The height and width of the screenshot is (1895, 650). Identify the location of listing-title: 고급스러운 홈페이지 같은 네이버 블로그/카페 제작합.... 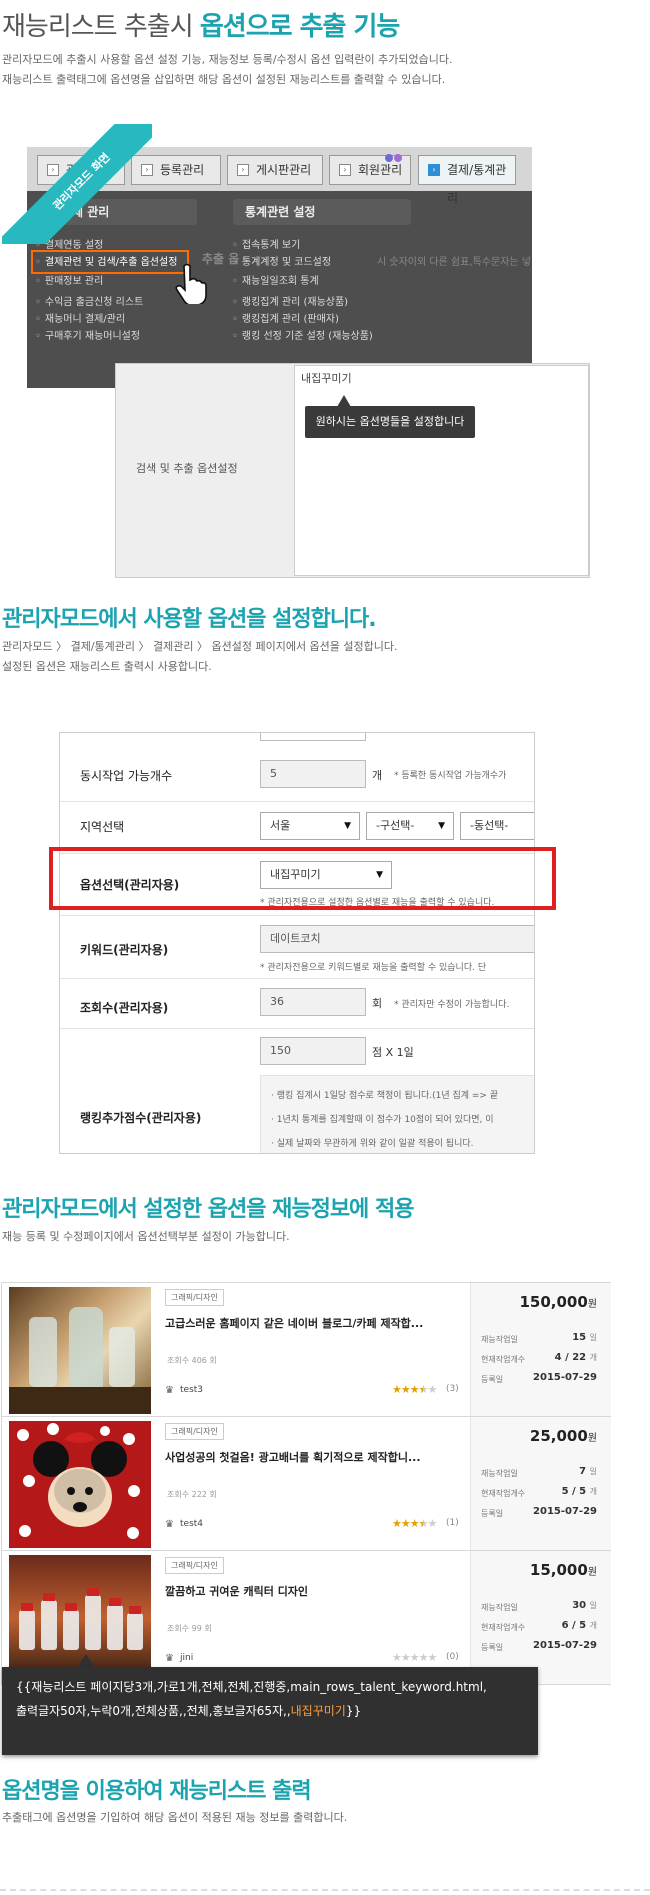
(294, 1323).